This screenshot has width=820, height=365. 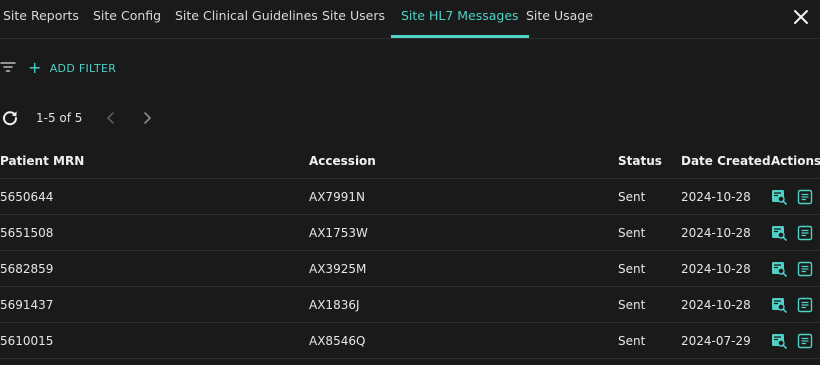 I want to click on tab-site-reports: Site Reports, so click(x=41, y=17).